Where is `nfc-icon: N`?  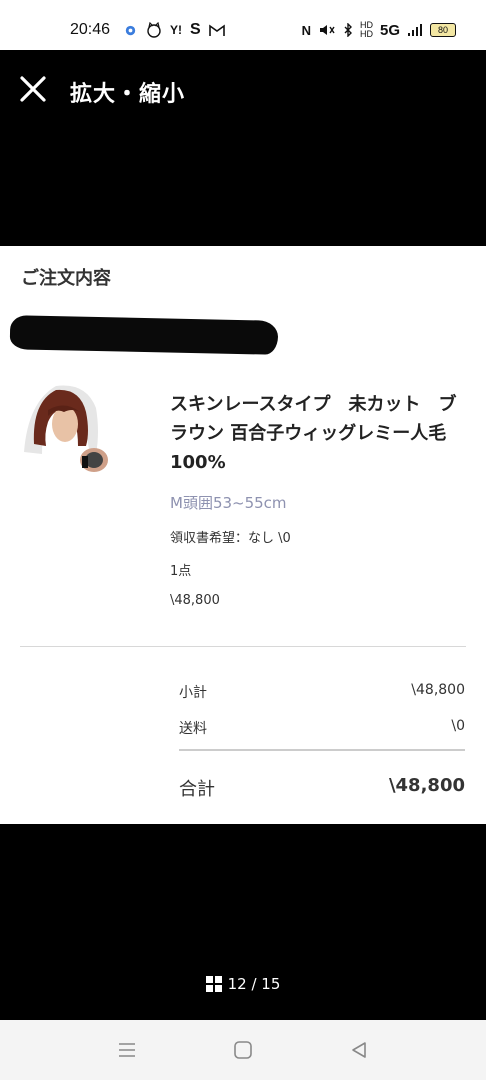 nfc-icon: N is located at coordinates (306, 30).